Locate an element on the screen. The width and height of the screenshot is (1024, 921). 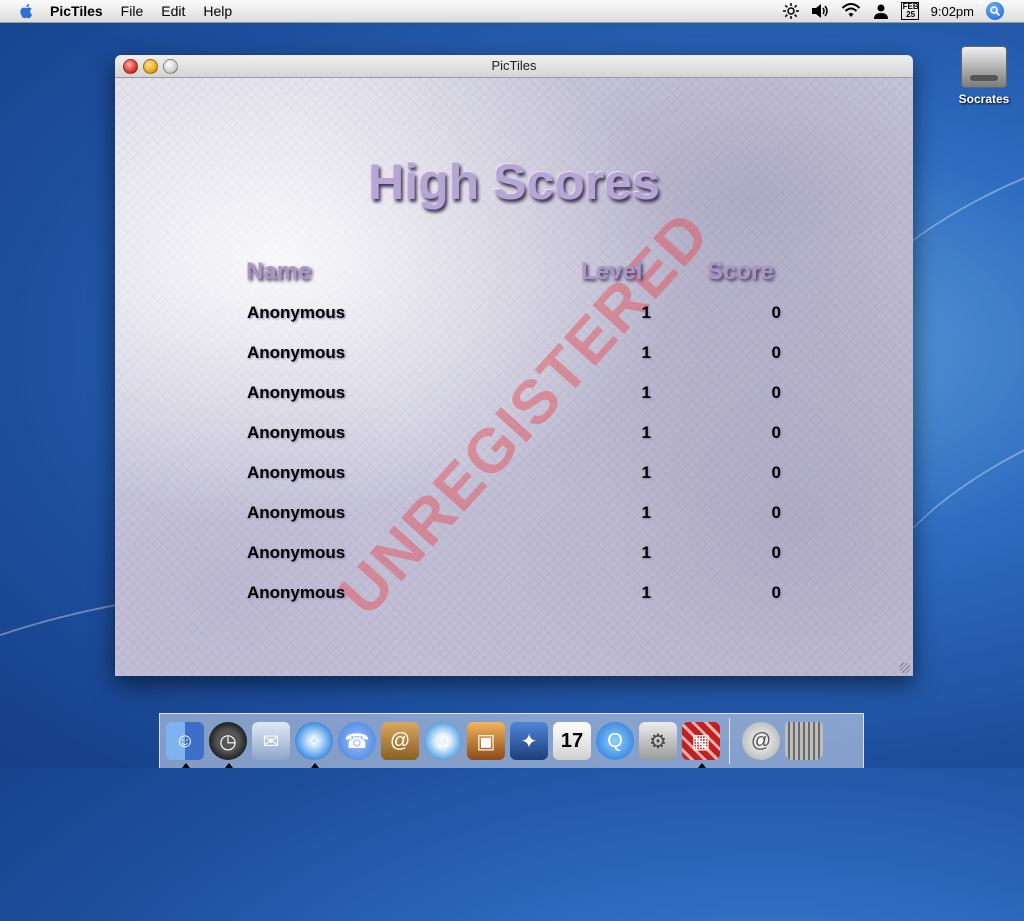
quicktime-icon: Q is located at coordinates (615, 741).